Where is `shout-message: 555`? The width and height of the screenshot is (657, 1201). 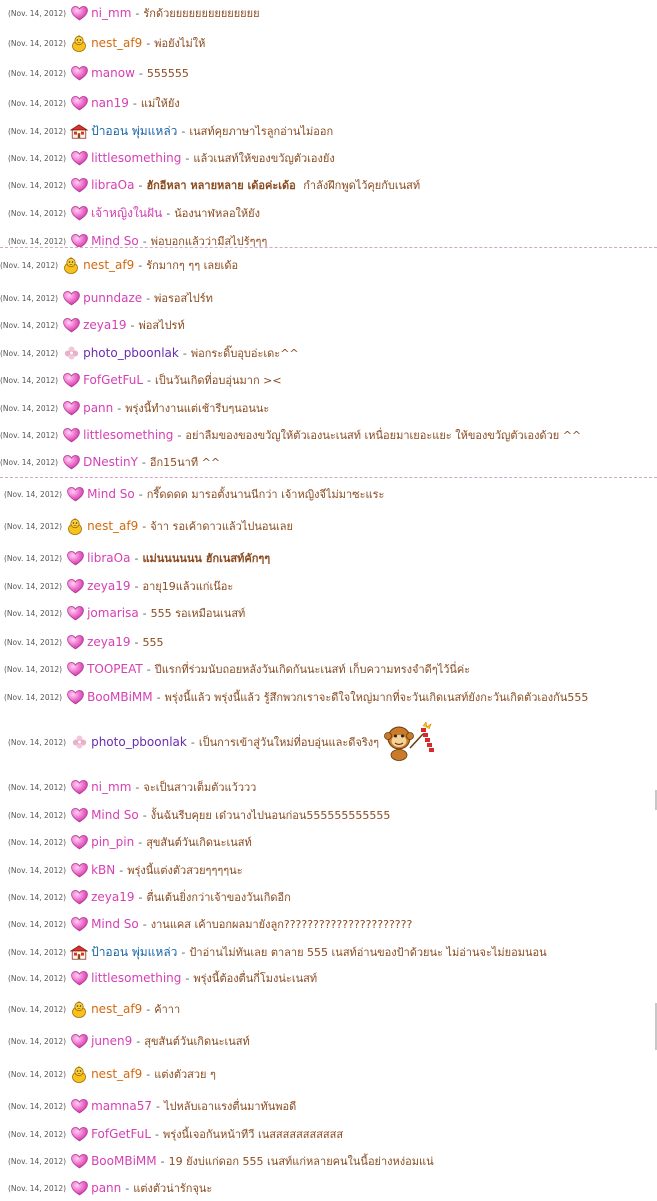
shout-message: 555 is located at coordinates (152, 642).